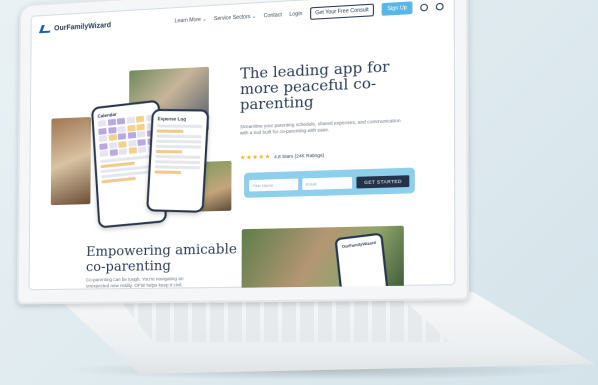 The width and height of the screenshot is (598, 385). Describe the element at coordinates (127, 136) in the screenshot. I see `calendar-grid` at that location.